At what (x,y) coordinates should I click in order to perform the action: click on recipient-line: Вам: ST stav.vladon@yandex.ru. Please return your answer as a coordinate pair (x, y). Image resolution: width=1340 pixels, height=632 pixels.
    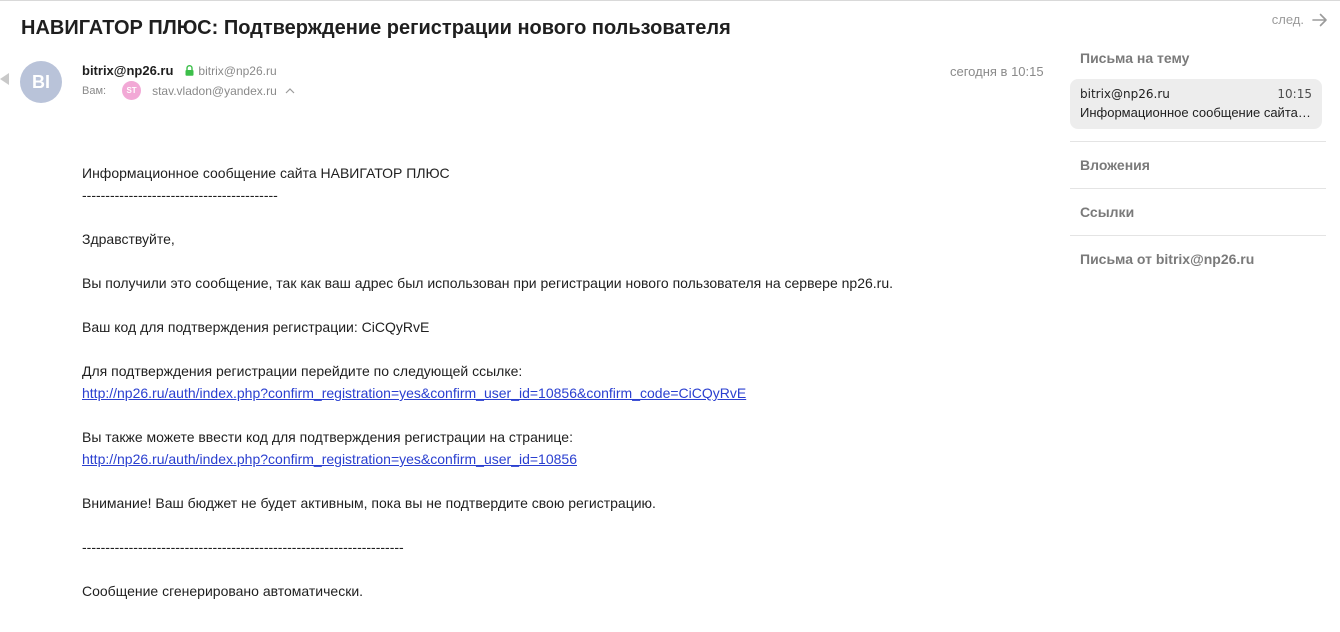
    Looking at the image, I should click on (188, 90).